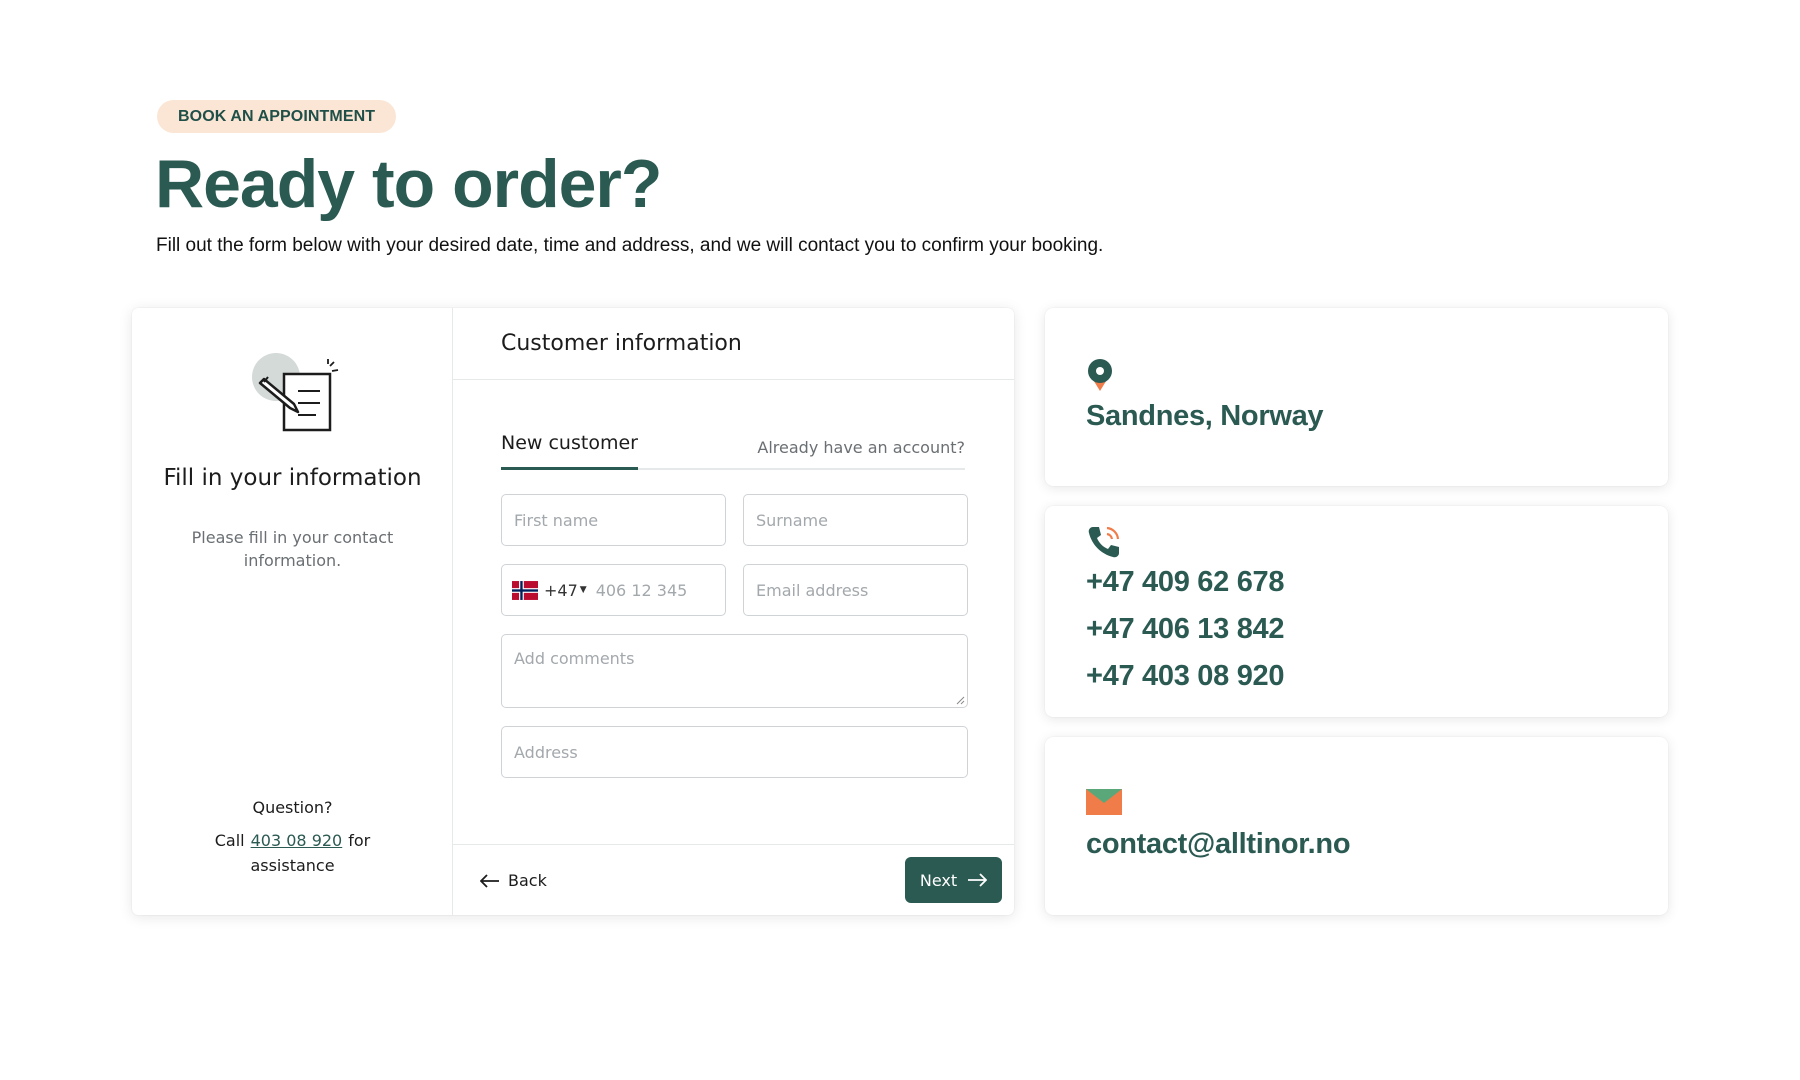 The height and width of the screenshot is (1080, 1800). What do you see at coordinates (733, 879) in the screenshot?
I see `form-footer: Back Next` at bounding box center [733, 879].